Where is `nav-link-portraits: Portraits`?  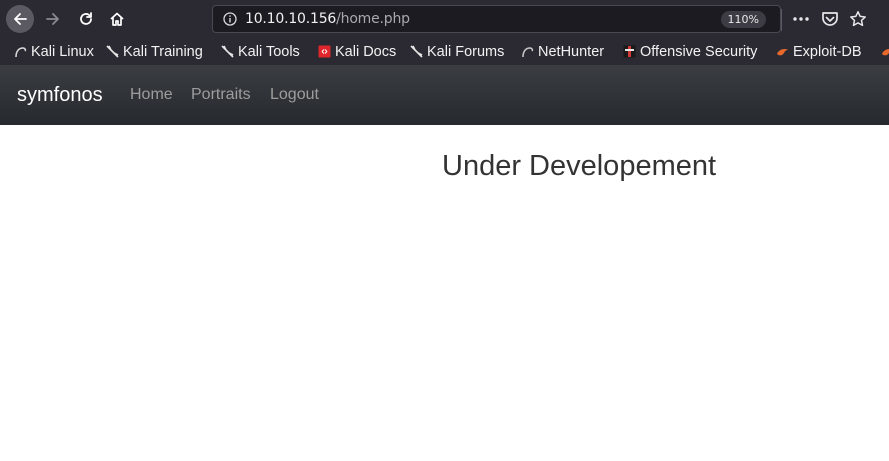 nav-link-portraits: Portraits is located at coordinates (221, 95).